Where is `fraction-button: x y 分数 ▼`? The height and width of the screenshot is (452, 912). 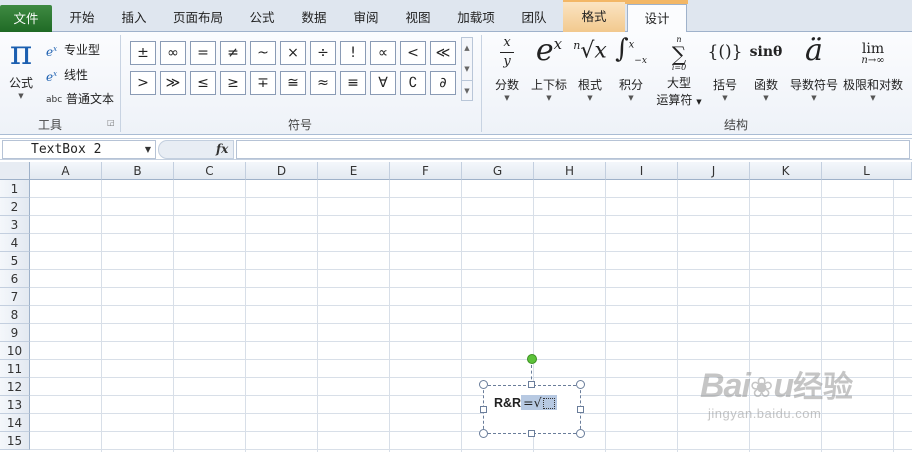
fraction-button: x y 分数 ▼ is located at coordinates (507, 69).